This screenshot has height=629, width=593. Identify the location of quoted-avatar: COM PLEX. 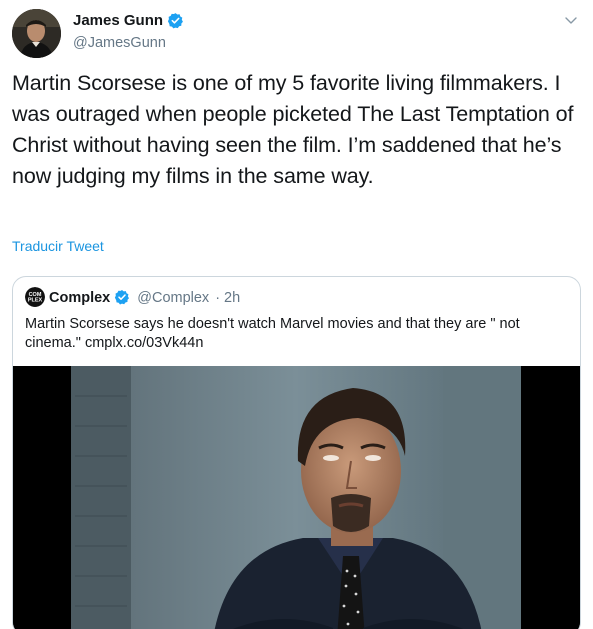
(35, 297).